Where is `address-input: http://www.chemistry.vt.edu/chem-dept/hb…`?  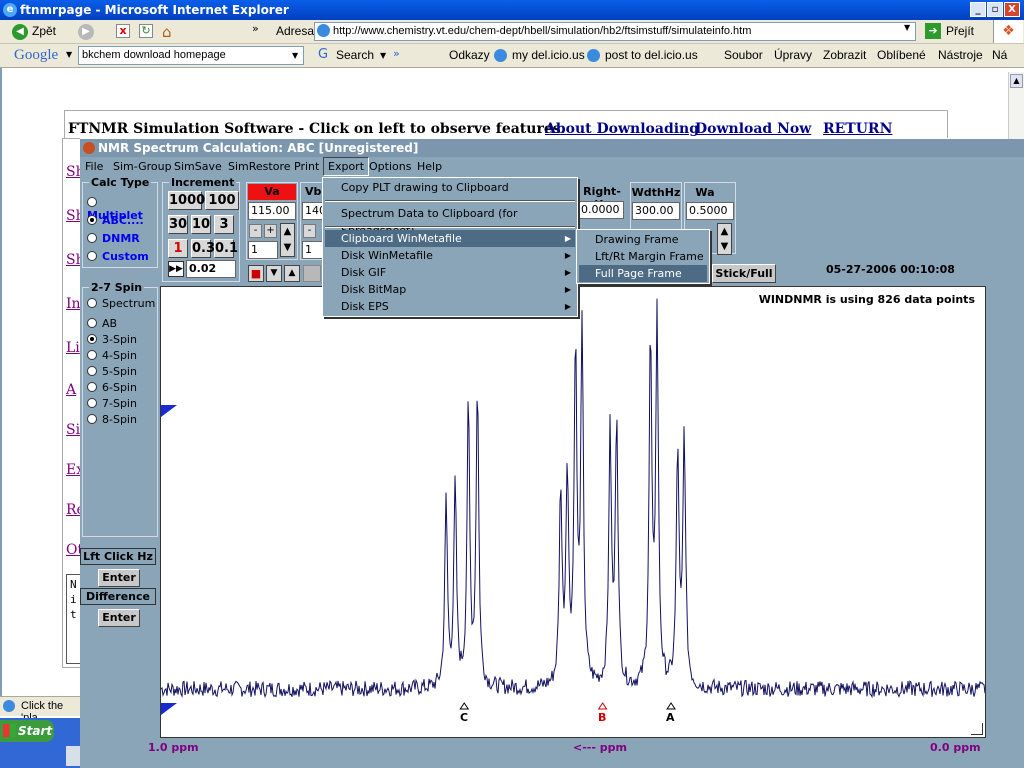 address-input: http://www.chemistry.vt.edu/chem-dept/hb… is located at coordinates (615, 31).